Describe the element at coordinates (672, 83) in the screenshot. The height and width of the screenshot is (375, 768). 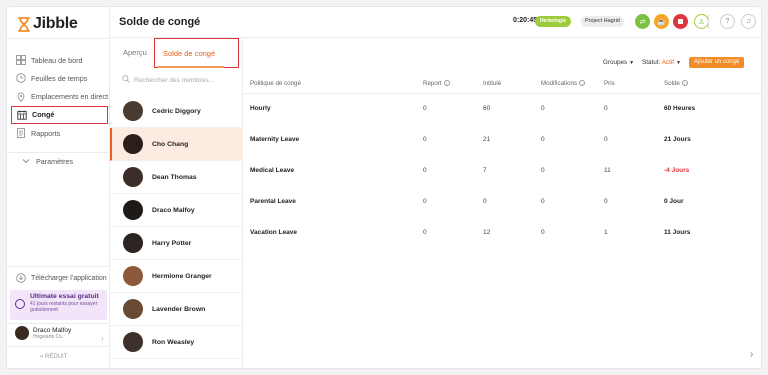
I see `column-label: Solde` at that location.